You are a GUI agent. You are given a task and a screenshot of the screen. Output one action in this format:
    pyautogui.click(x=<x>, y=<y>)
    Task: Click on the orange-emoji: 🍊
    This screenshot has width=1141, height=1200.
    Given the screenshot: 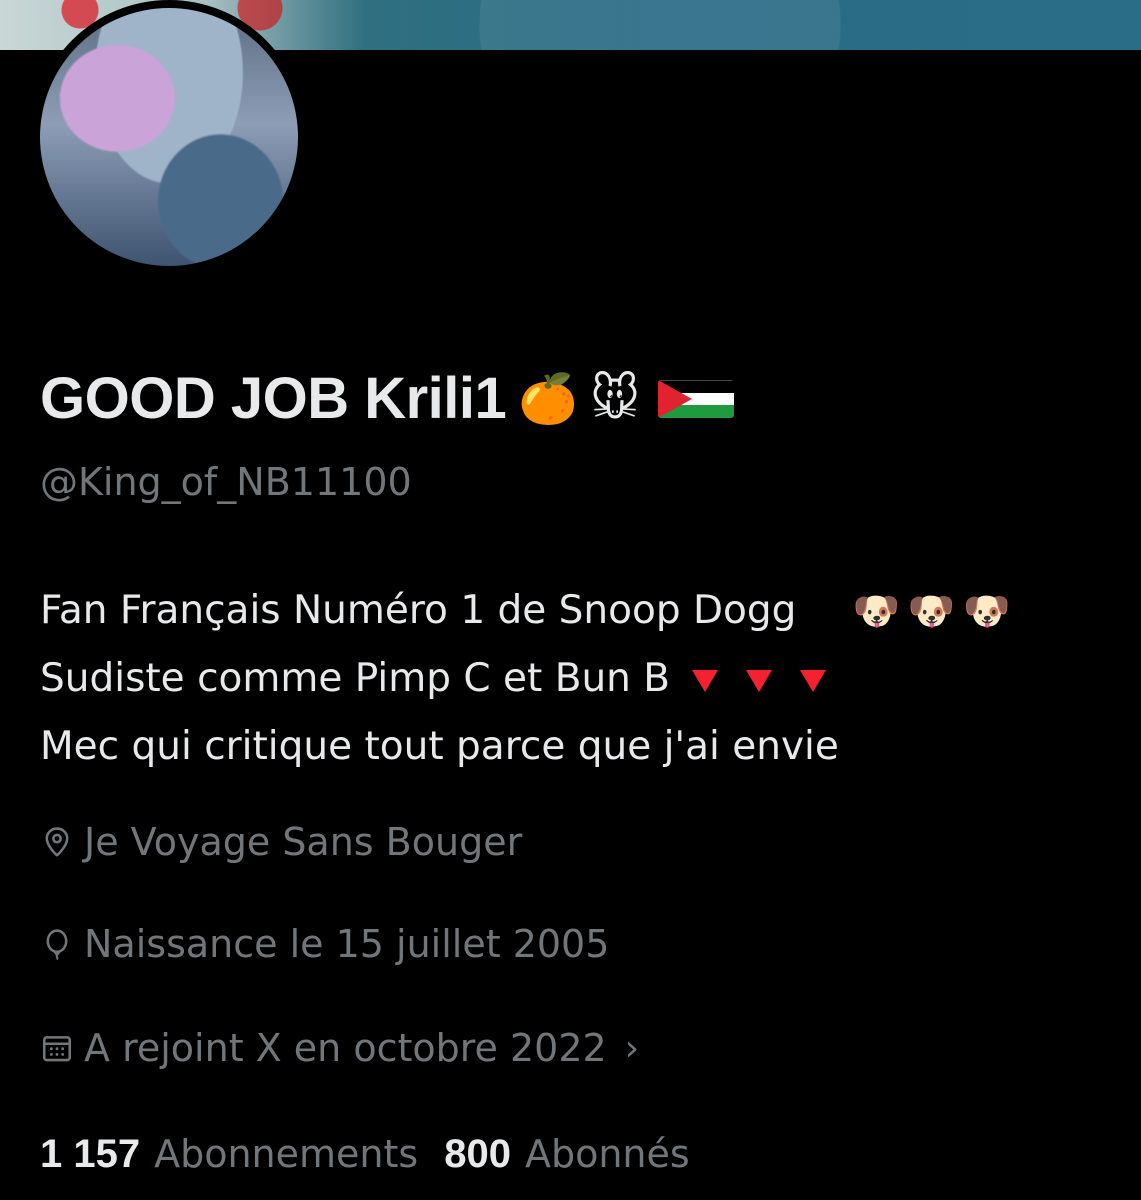 What is the action you would take?
    pyautogui.click(x=548, y=399)
    